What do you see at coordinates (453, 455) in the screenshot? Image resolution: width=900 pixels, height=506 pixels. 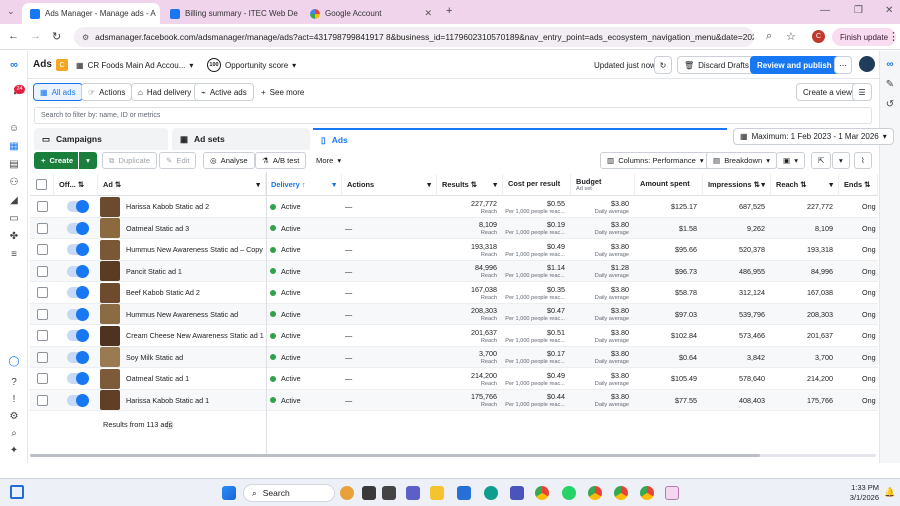 I see `horizontal-scrollbar` at bounding box center [453, 455].